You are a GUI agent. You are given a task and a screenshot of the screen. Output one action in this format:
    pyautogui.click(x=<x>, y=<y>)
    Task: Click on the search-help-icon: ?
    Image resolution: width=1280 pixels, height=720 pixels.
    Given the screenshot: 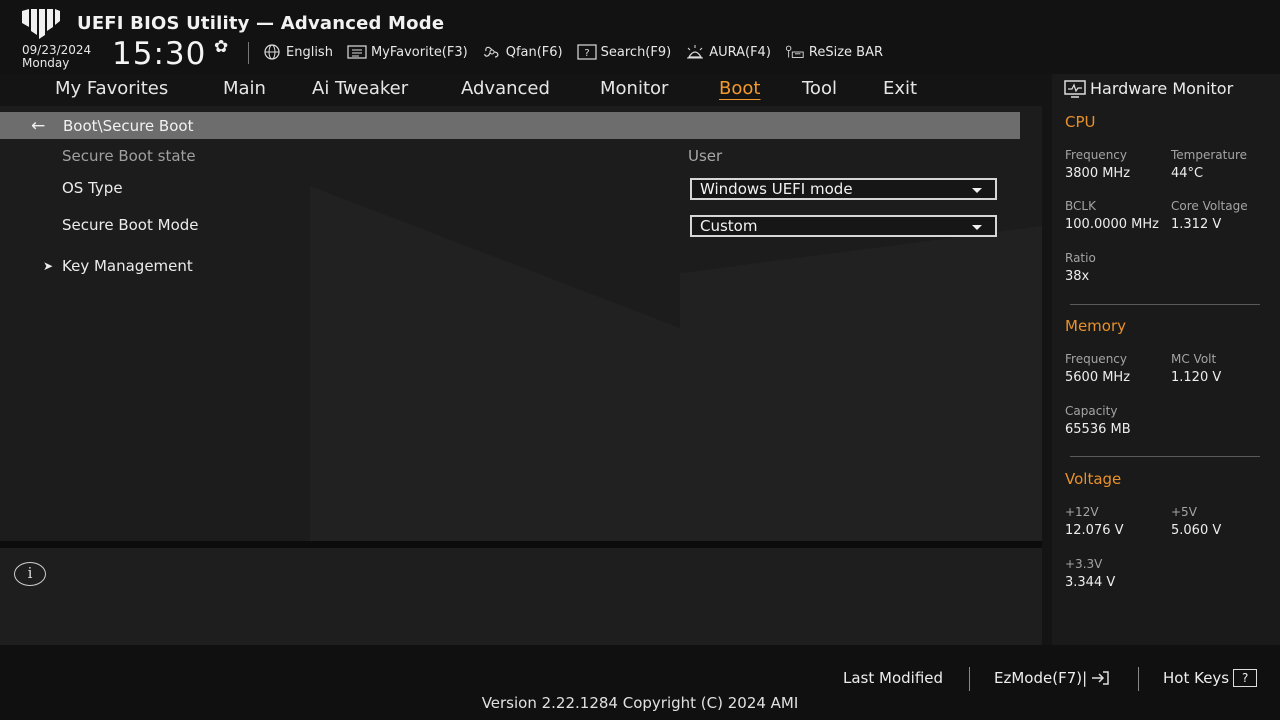 What is the action you would take?
    pyautogui.click(x=587, y=52)
    